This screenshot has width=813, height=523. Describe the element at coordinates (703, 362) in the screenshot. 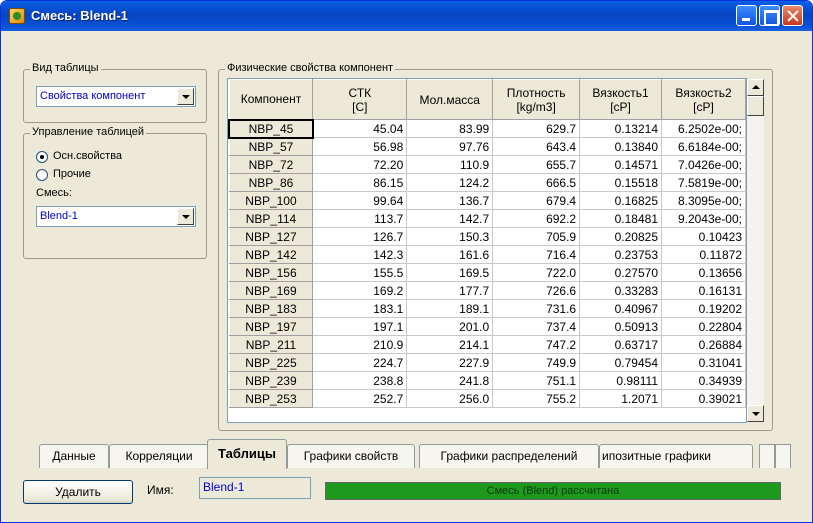

I see `table-cell: 0.31041` at that location.